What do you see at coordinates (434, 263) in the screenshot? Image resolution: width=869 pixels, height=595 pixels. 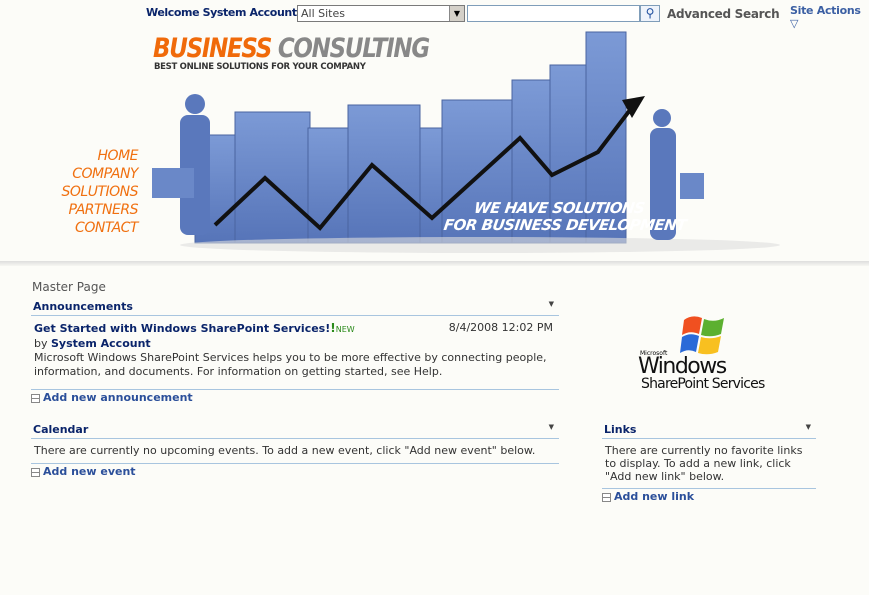 I see `divider` at bounding box center [434, 263].